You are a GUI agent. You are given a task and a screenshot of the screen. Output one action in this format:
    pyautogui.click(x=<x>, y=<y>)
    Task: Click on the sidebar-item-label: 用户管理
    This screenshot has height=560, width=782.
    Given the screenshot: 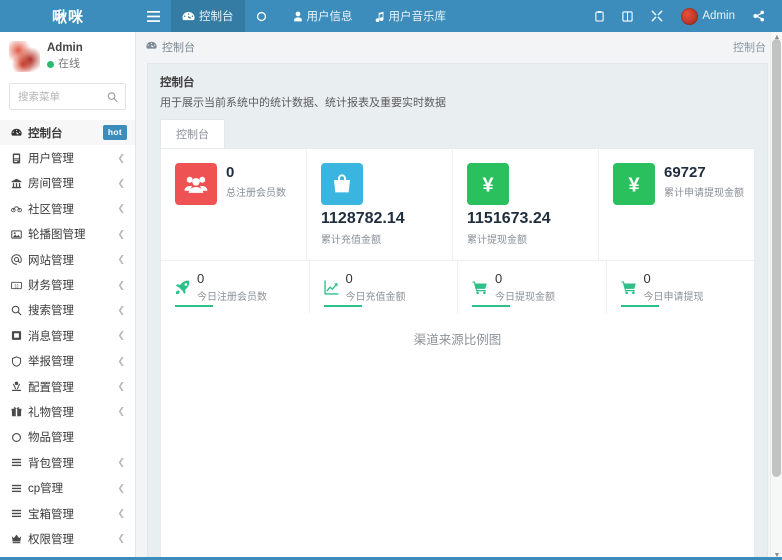 What is the action you would take?
    pyautogui.click(x=51, y=159)
    